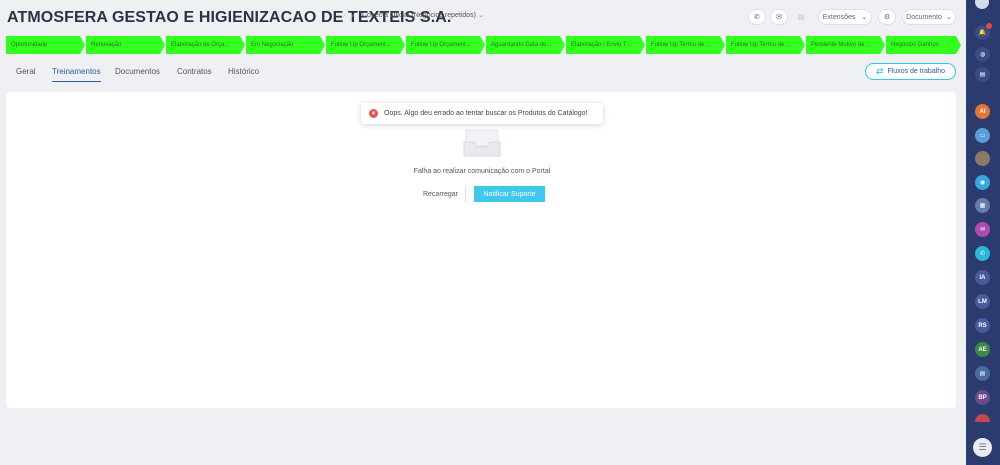 Image resolution: width=1000 pixels, height=465 pixels. Describe the element at coordinates (482, 143) in the screenshot. I see `empty-inbox-icon` at that location.